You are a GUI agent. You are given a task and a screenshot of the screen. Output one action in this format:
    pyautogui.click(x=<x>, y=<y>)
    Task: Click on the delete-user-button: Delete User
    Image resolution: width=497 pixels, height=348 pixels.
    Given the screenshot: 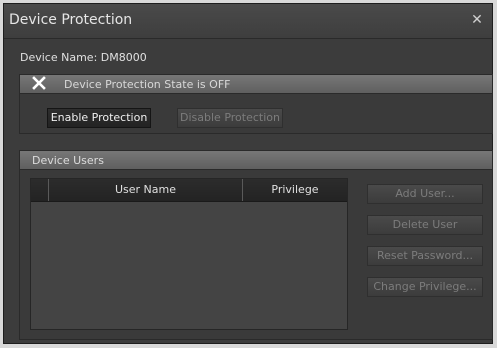 What is the action you would take?
    pyautogui.click(x=425, y=225)
    